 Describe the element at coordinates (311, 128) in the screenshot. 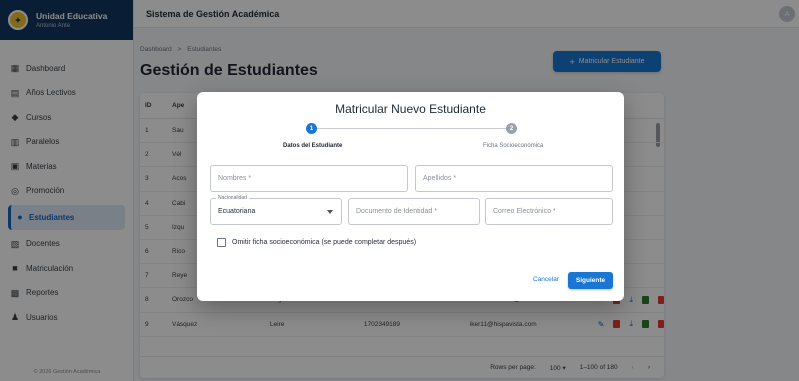

I see `step-1-indicator: 1` at that location.